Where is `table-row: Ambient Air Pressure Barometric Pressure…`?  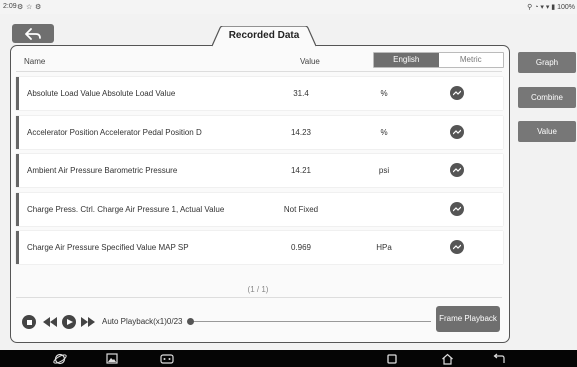
table-row: Ambient Air Pressure Barometric Pressure… is located at coordinates (259, 170).